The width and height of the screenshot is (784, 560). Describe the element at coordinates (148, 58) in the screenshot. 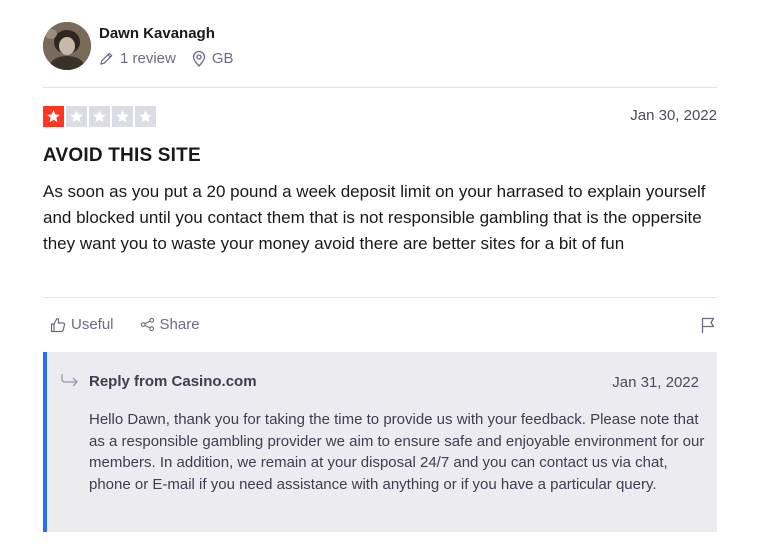

I see `review-count-label: 1 review` at that location.